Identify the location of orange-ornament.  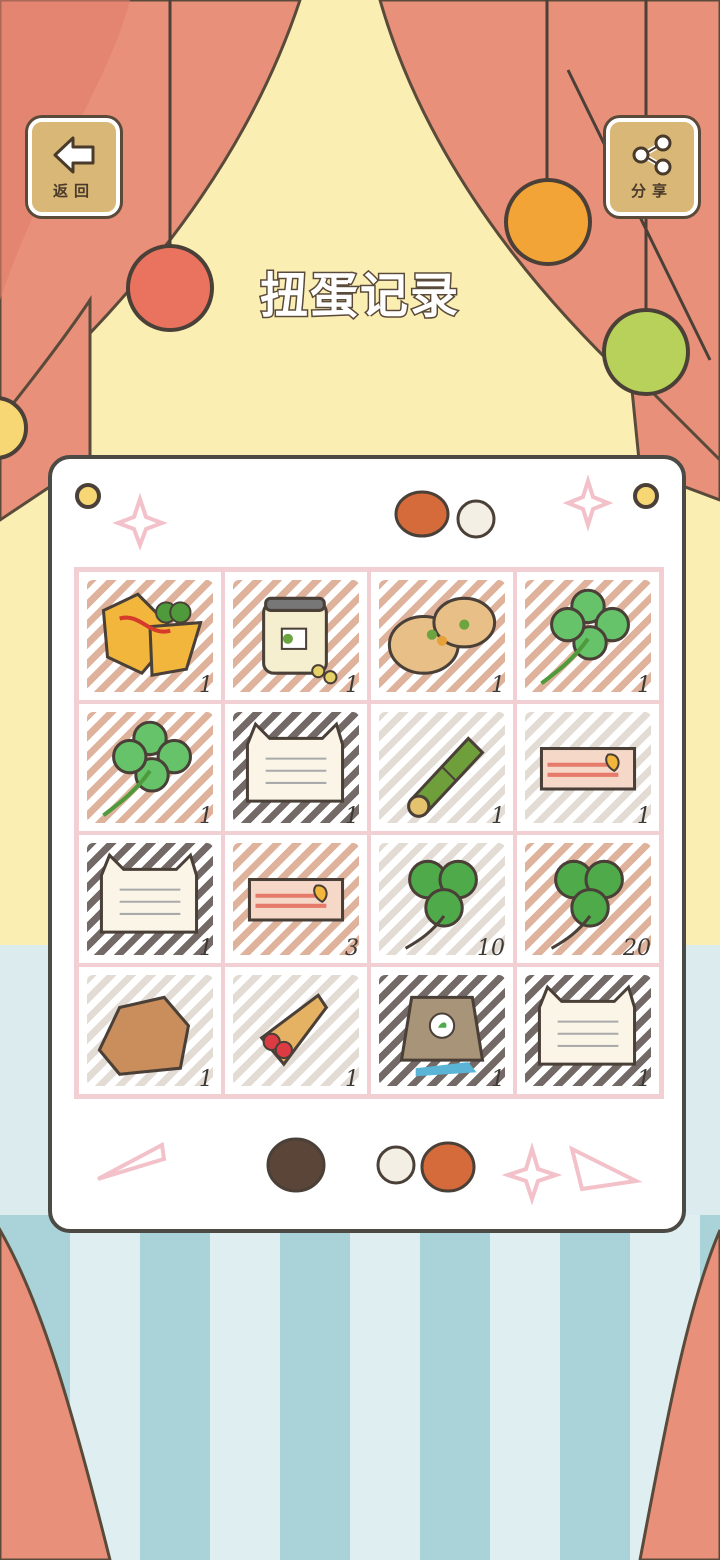
(548, 222).